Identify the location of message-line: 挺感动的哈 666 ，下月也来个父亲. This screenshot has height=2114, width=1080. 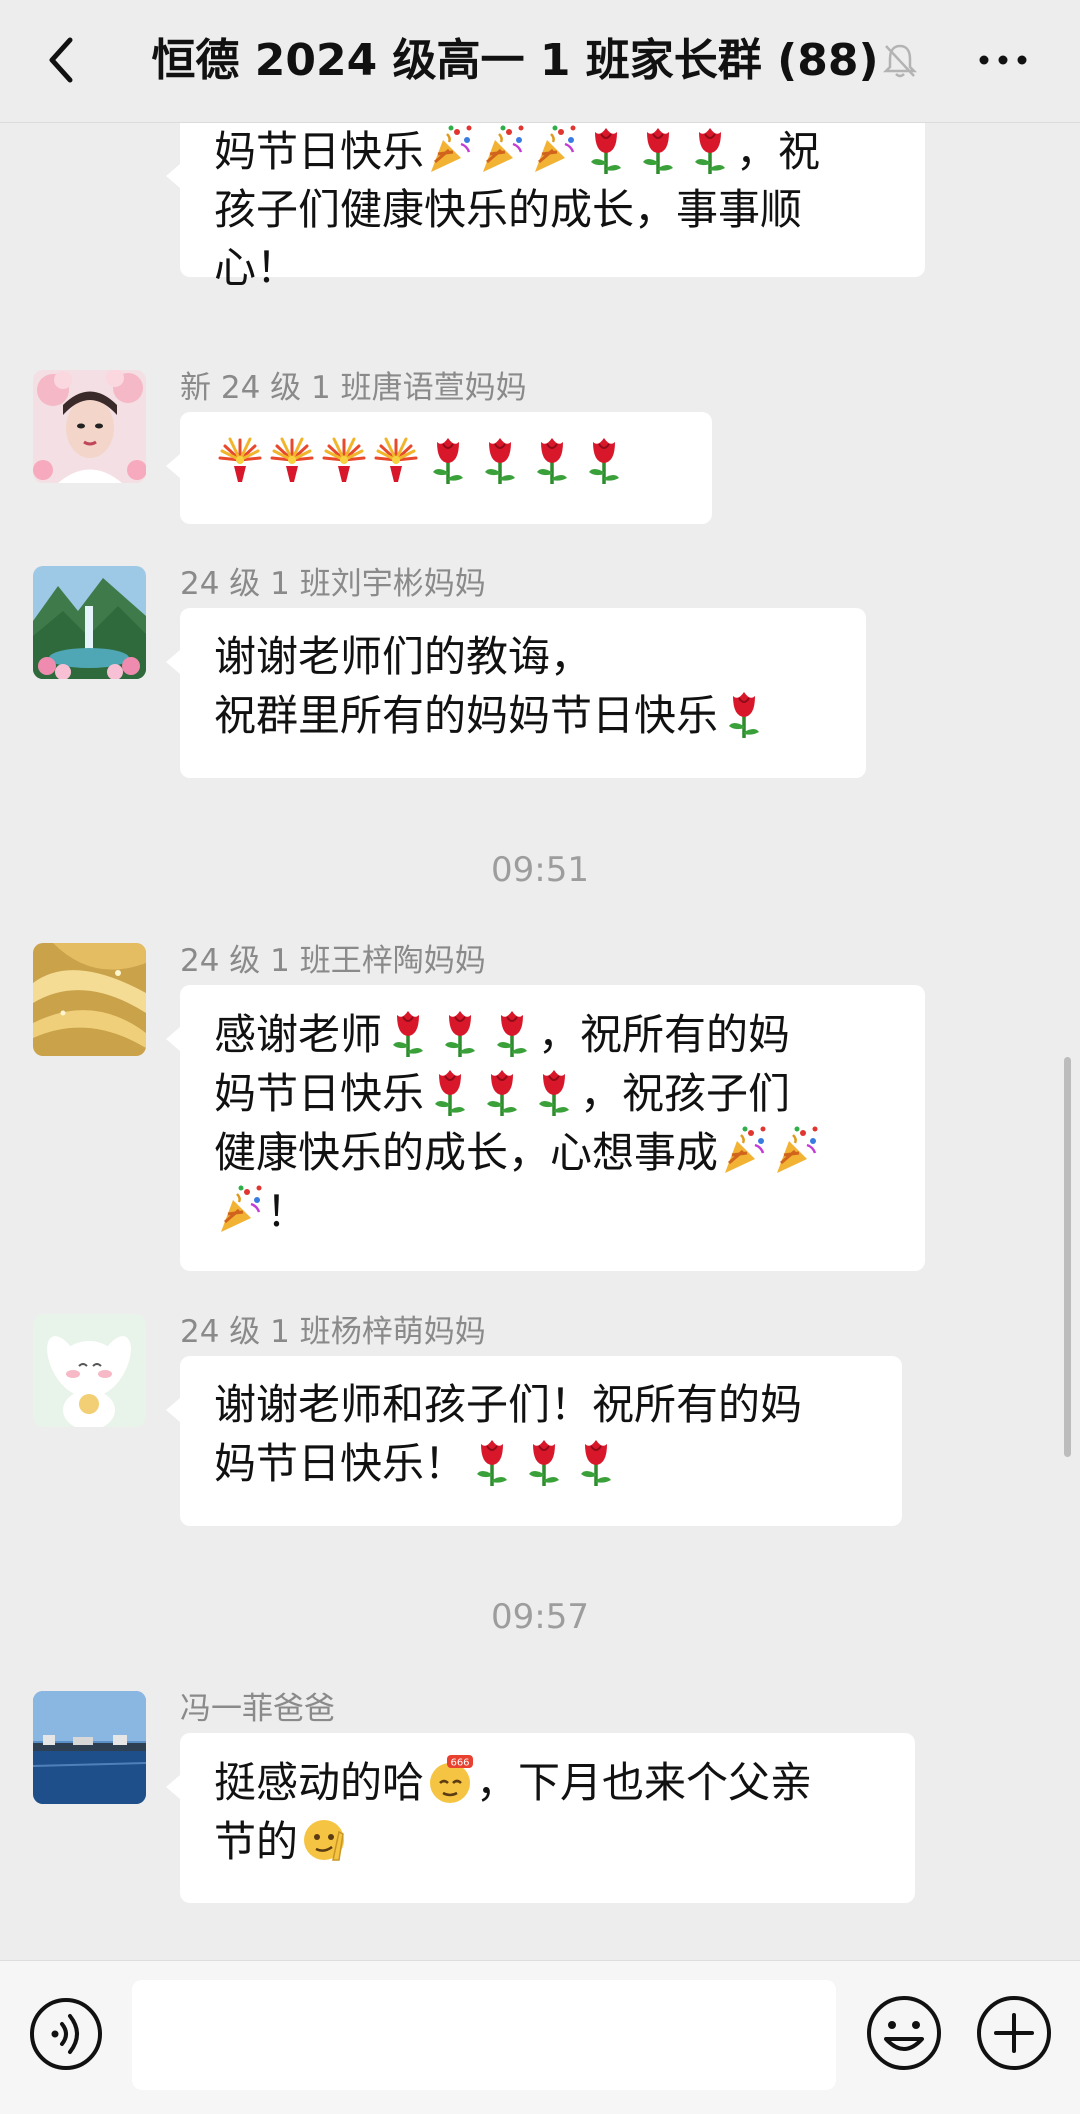
(548, 1782).